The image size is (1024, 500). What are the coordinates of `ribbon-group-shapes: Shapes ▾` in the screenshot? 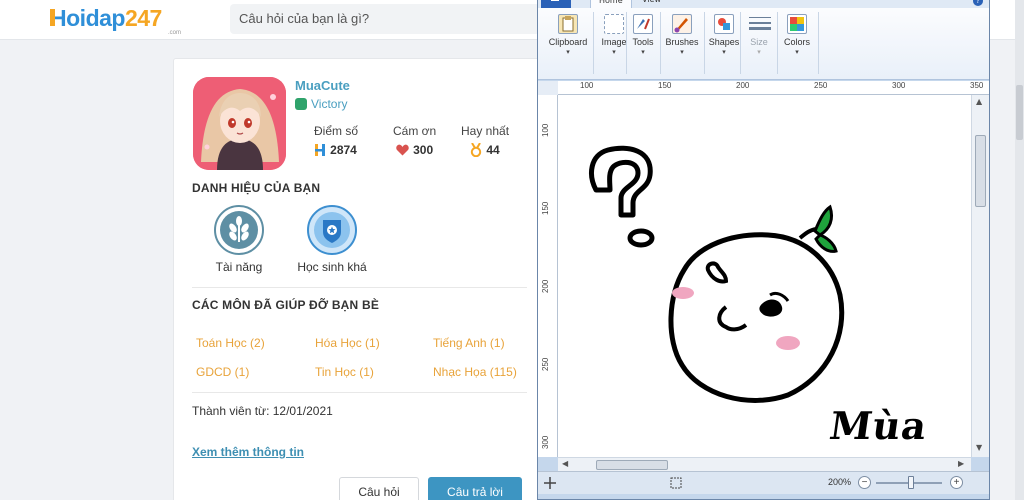 It's located at (724, 43).